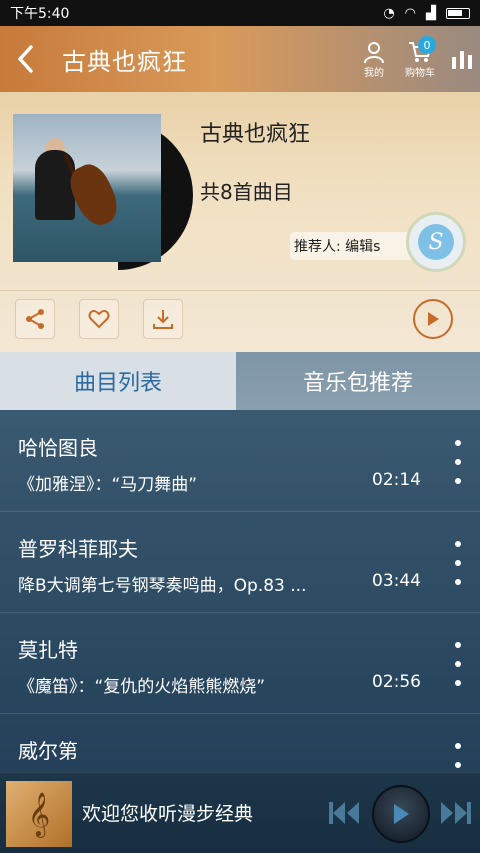  I want to click on tab-bar: 曲目列表 音乐包推荐, so click(240, 381).